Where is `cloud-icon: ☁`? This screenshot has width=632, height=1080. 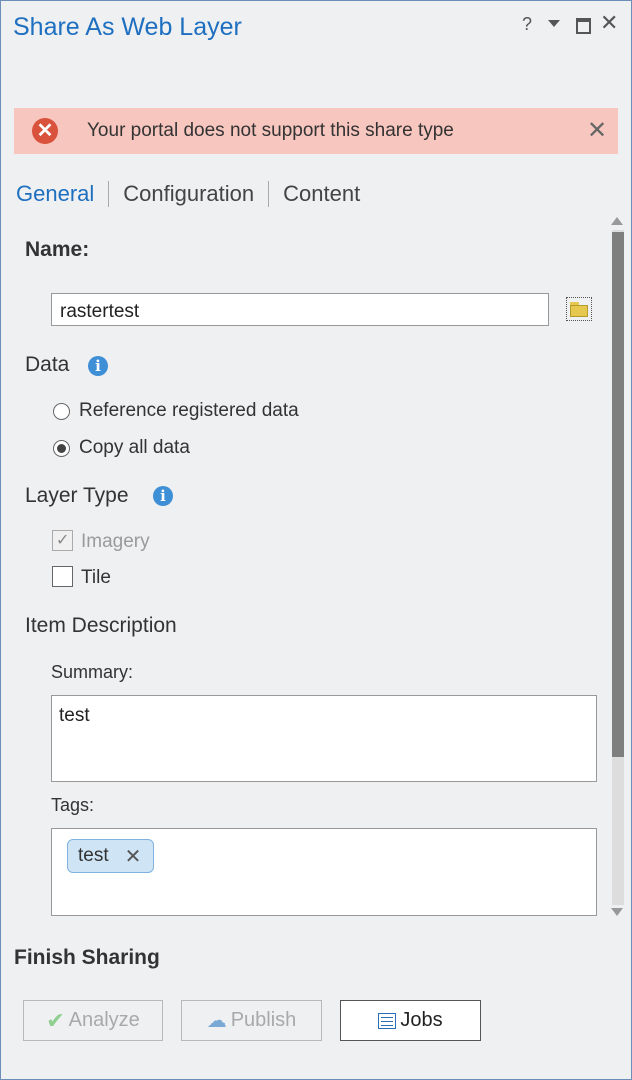 cloud-icon: ☁ is located at coordinates (216, 1021).